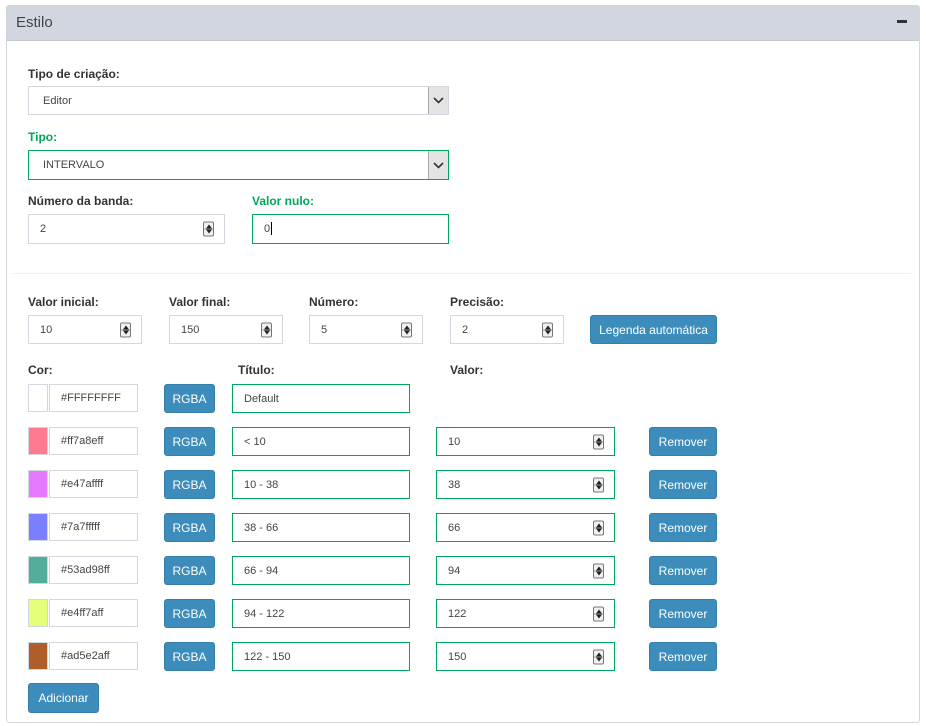 Image resolution: width=926 pixels, height=726 pixels. What do you see at coordinates (321, 441) in the screenshot?
I see `title-input: < 10` at bounding box center [321, 441].